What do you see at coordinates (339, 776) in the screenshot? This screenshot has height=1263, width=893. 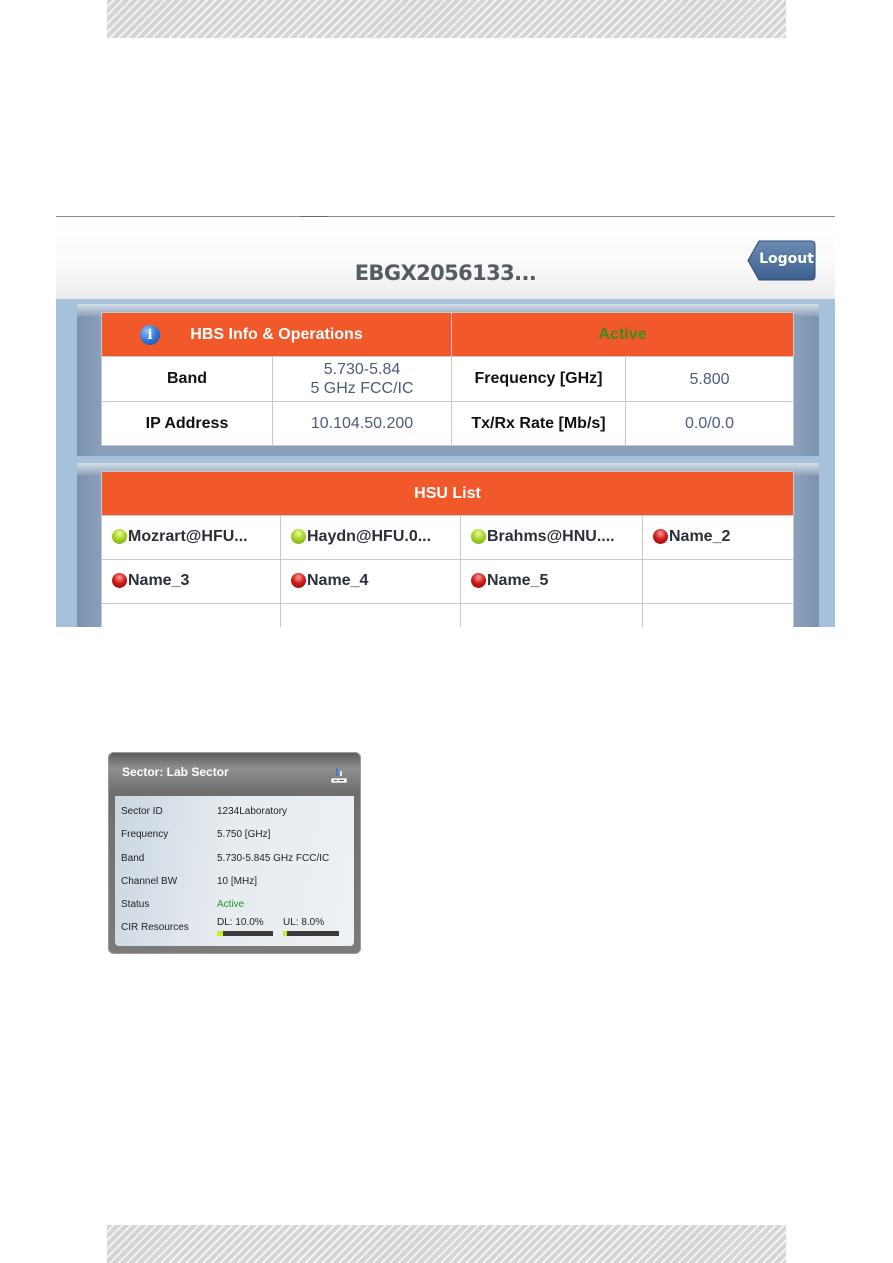 I see `network-device-icon` at bounding box center [339, 776].